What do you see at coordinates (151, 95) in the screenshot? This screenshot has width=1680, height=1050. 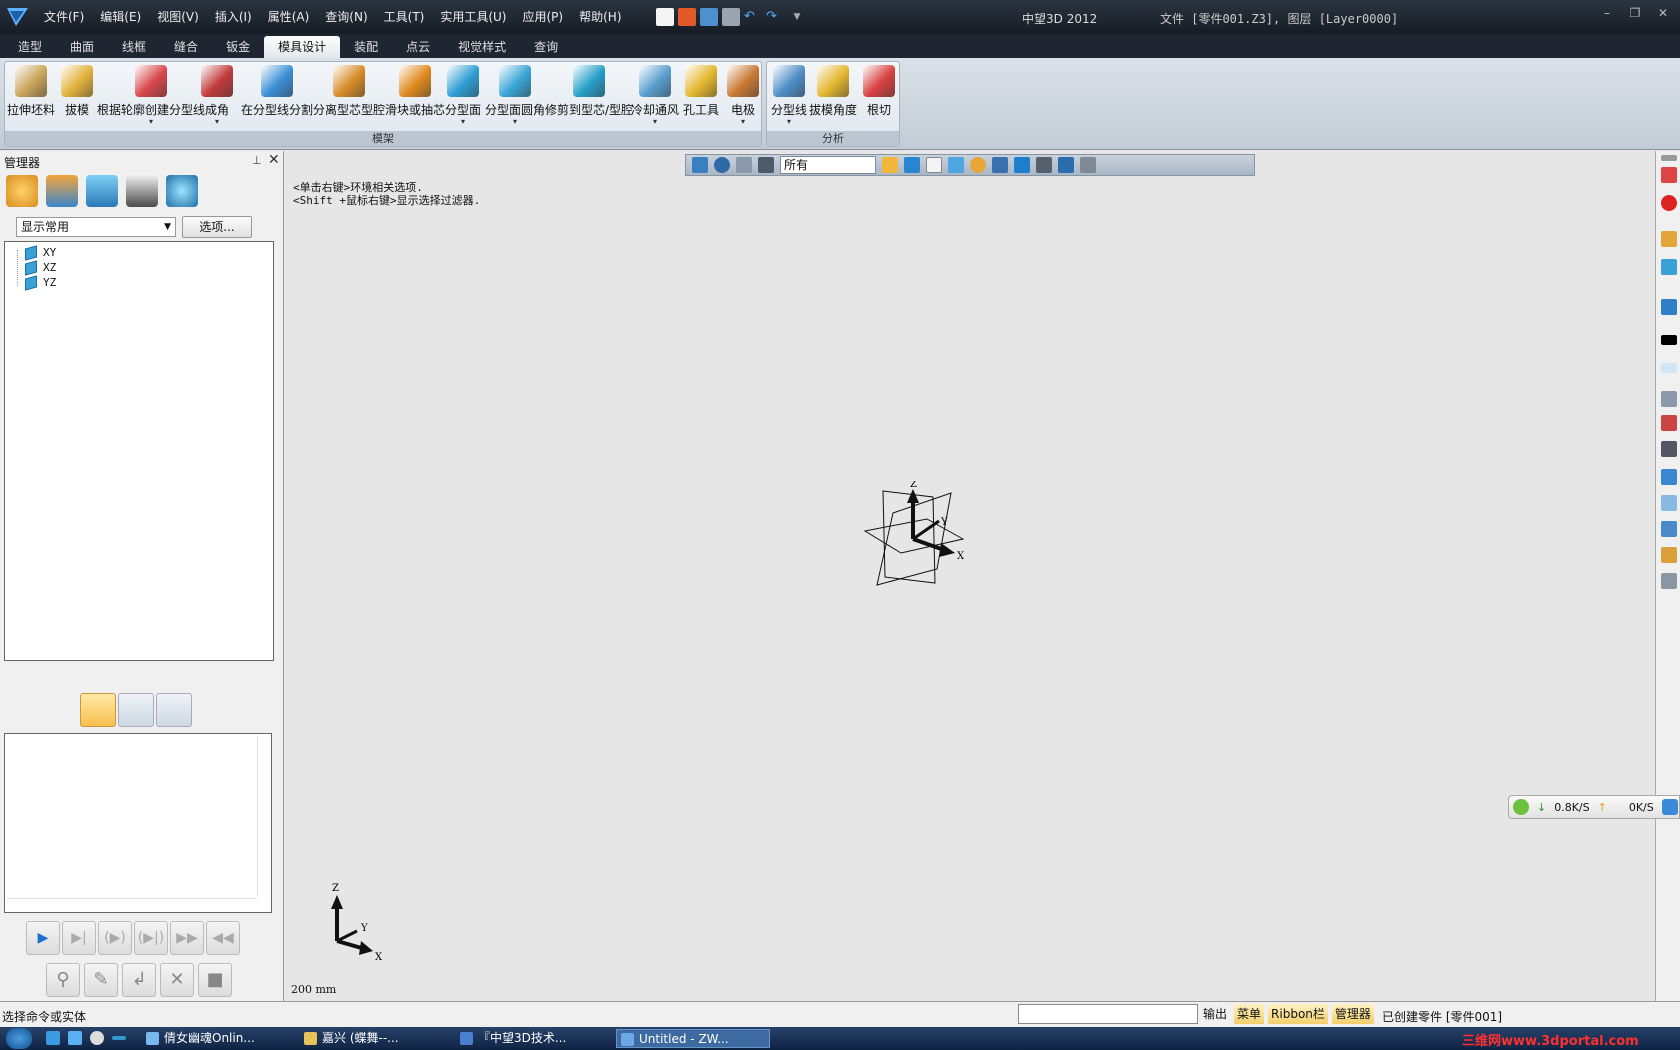 I see `ribbon-button: 根据轮廓创建分型线 ▾` at bounding box center [151, 95].